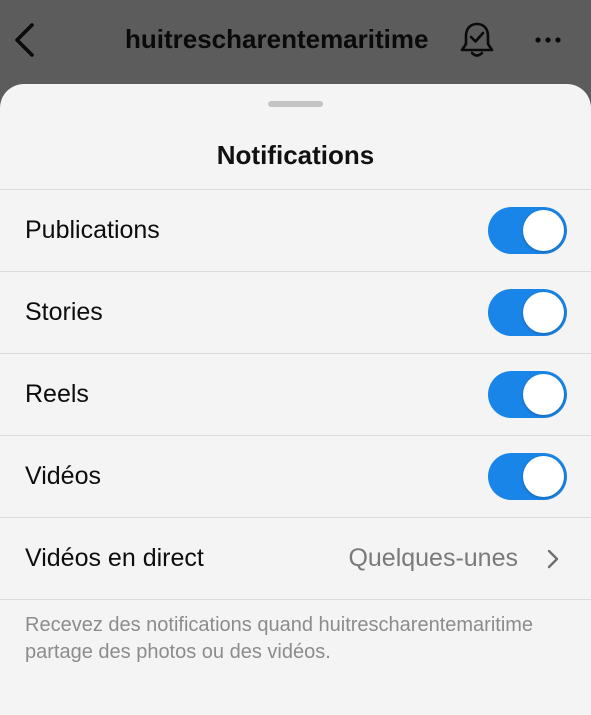  I want to click on bell-check-icon, so click(477, 39).